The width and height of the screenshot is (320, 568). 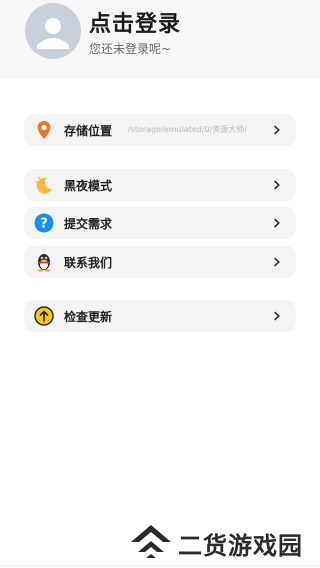 What do you see at coordinates (135, 22) in the screenshot?
I see `login-title: 点击登录` at bounding box center [135, 22].